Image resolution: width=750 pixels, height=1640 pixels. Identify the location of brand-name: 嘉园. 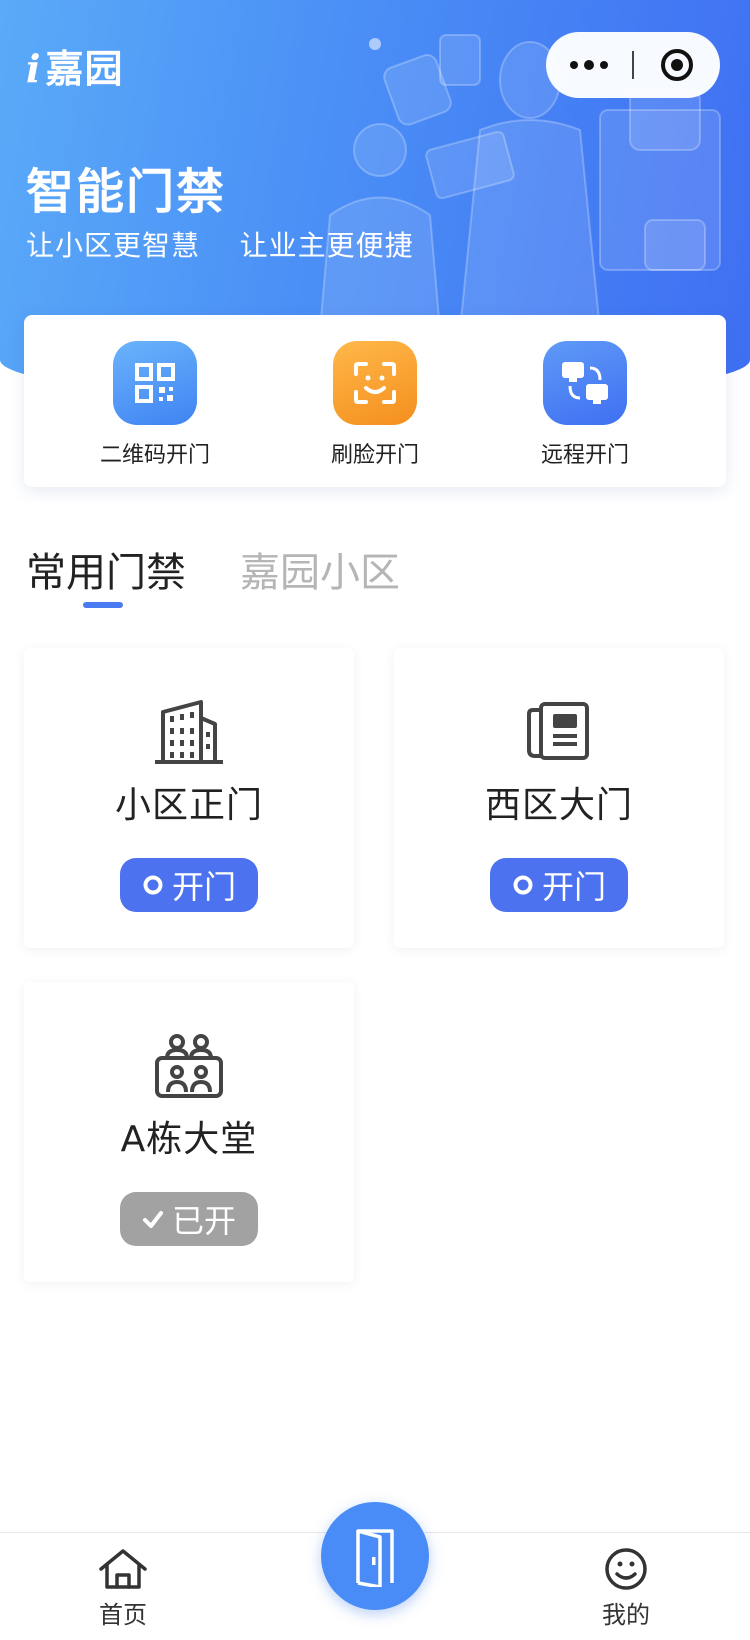
(84, 69).